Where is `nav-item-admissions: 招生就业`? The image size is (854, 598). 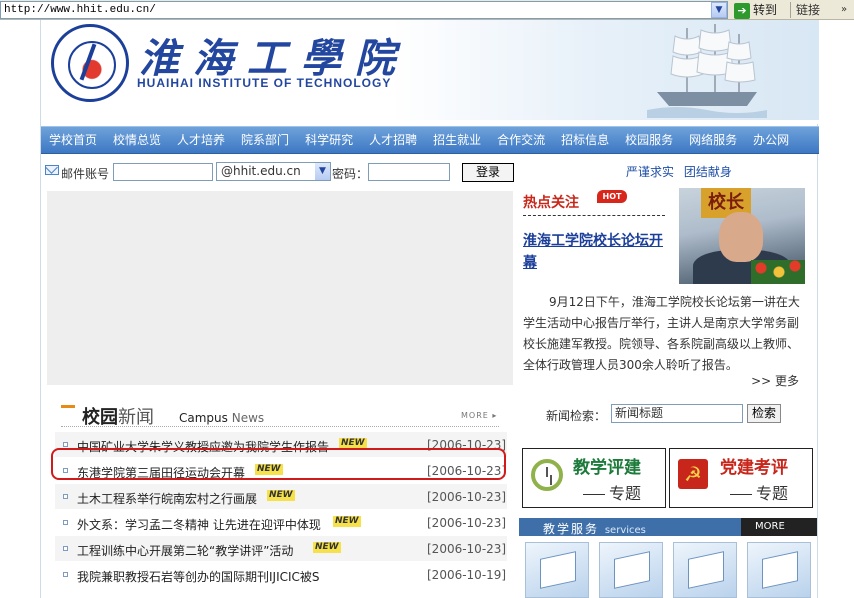 nav-item-admissions: 招生就业 is located at coordinates (457, 140).